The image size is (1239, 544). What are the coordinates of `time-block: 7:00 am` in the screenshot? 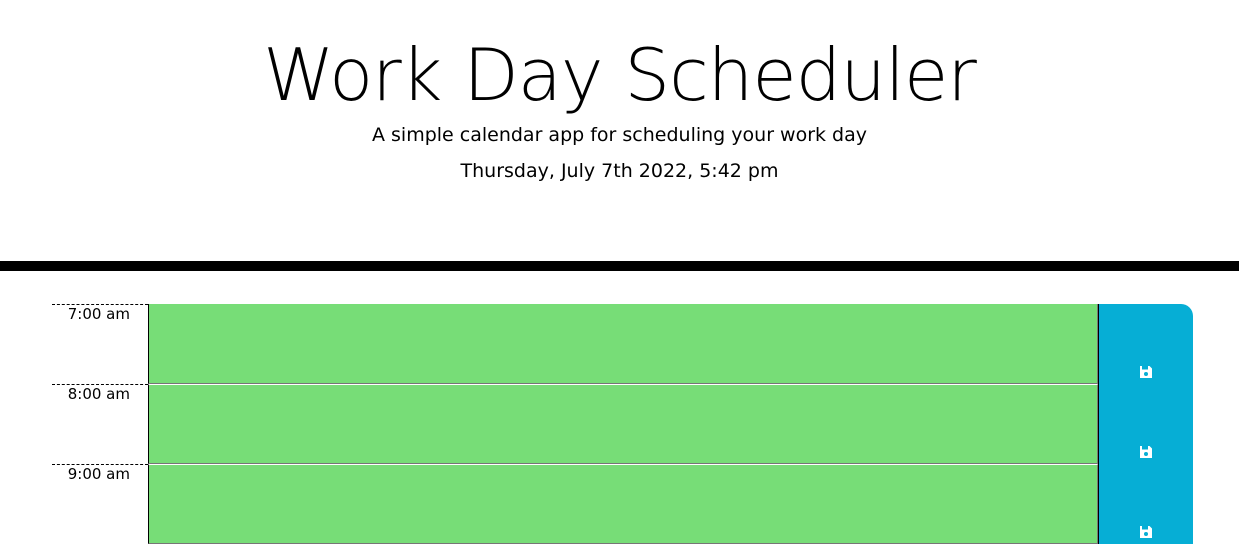 It's located at (622, 344).